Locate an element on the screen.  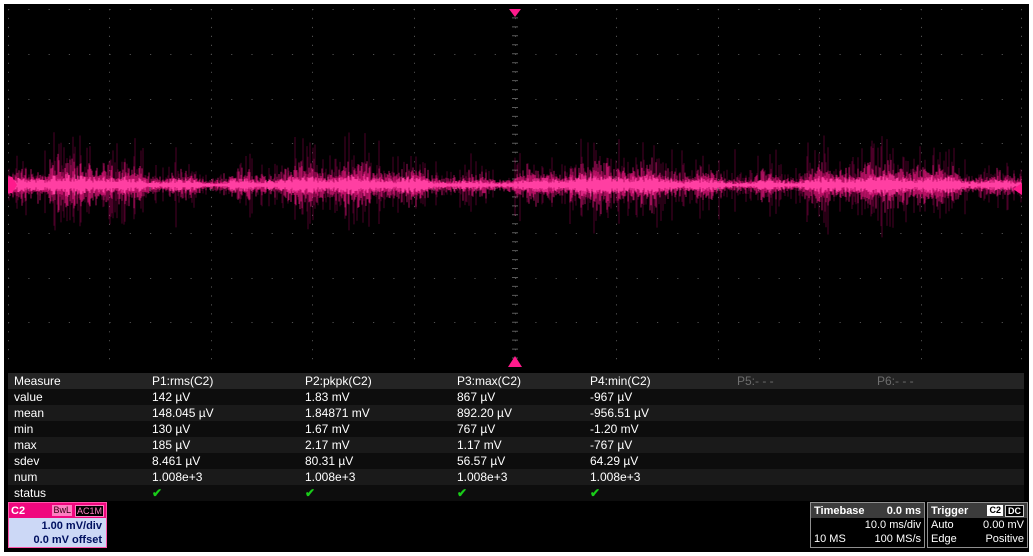
trigger-level-marker is located at coordinates (1017, 189).